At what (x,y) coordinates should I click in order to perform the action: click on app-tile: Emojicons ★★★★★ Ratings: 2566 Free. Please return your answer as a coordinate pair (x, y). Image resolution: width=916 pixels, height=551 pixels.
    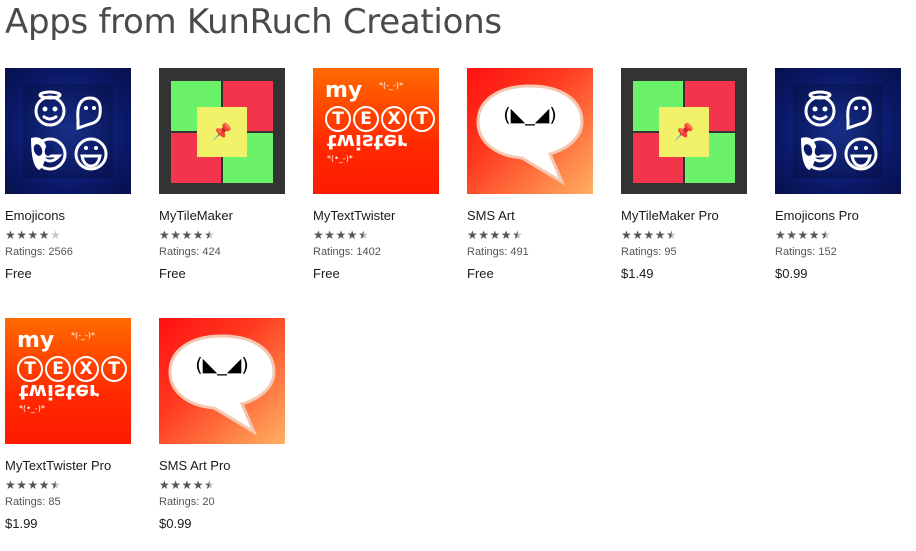
    Looking at the image, I should click on (70, 174).